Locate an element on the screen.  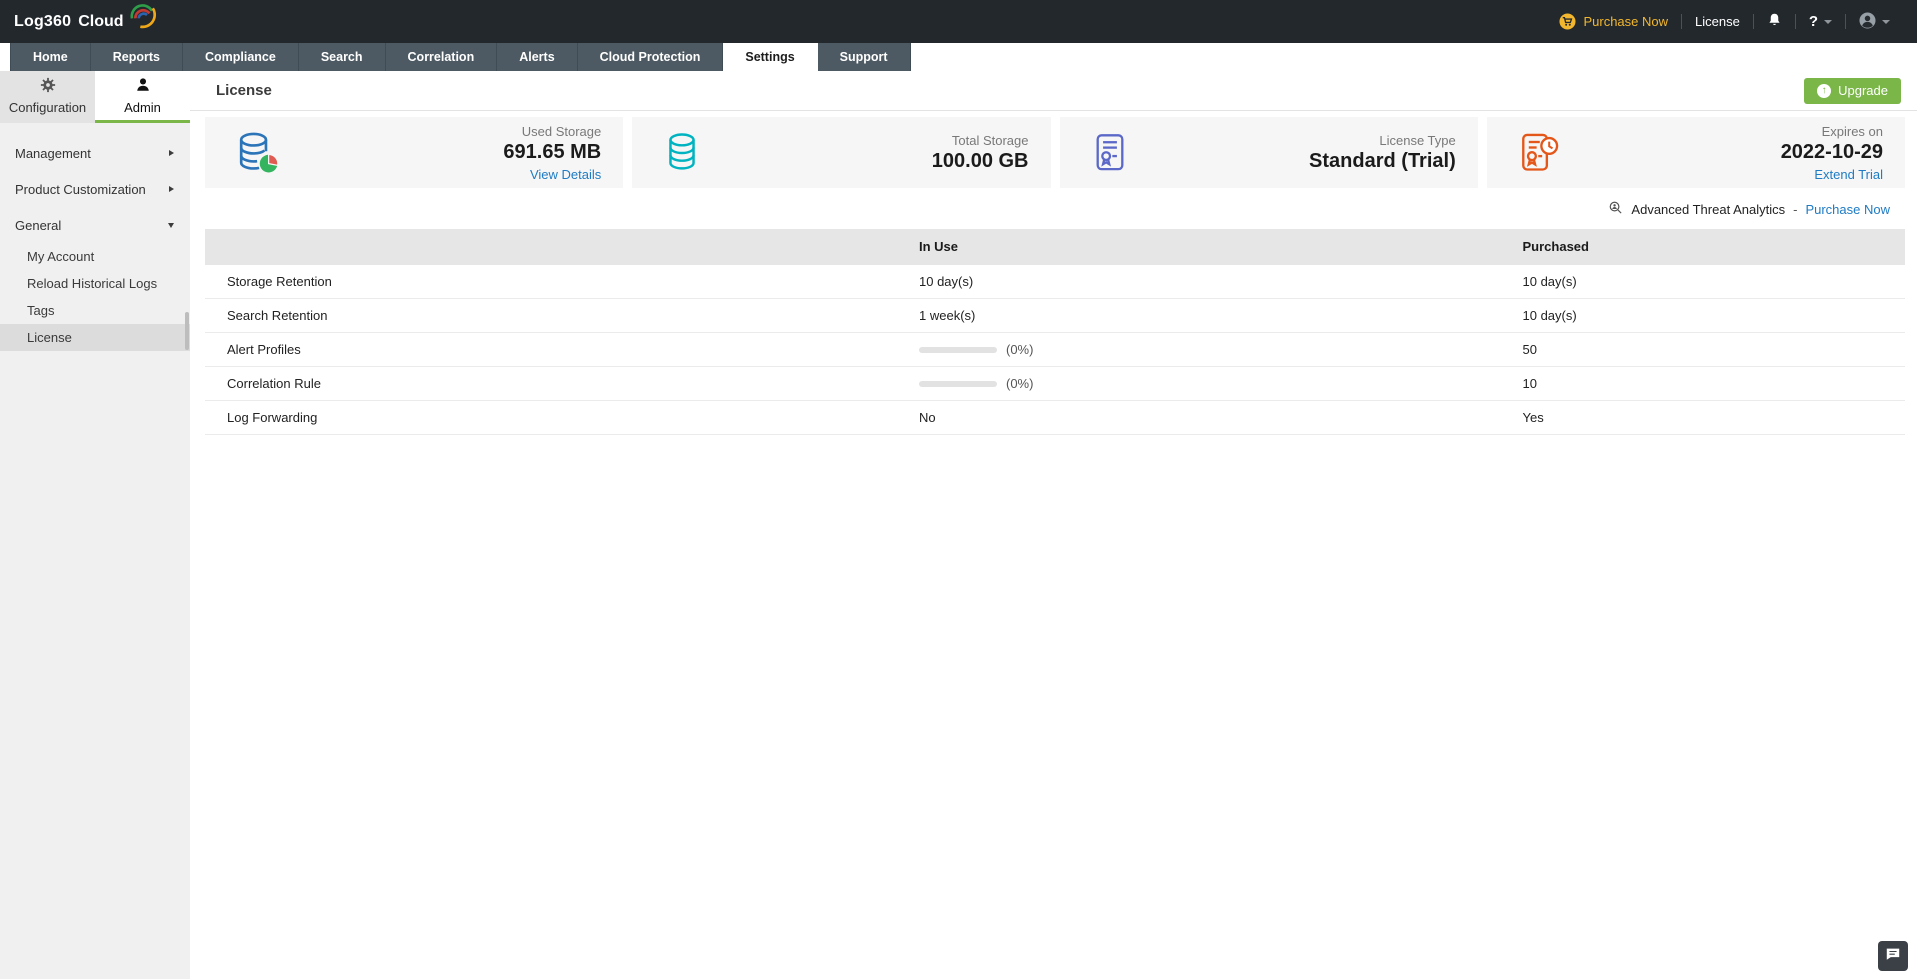
ata-purchase-now-link: Purchase Now is located at coordinates (1847, 209).